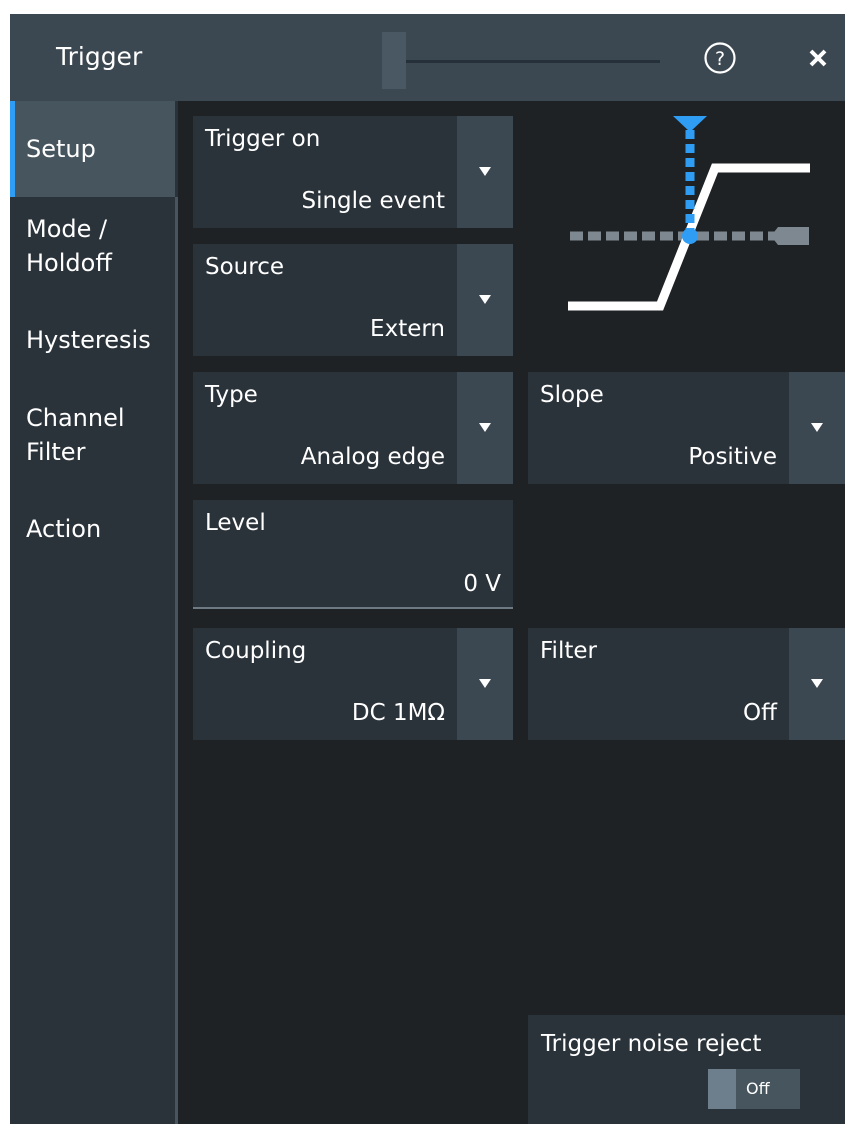 This screenshot has height=1124, width=845. Describe the element at coordinates (12, 149) in the screenshot. I see `sidebar-active-indicator` at that location.